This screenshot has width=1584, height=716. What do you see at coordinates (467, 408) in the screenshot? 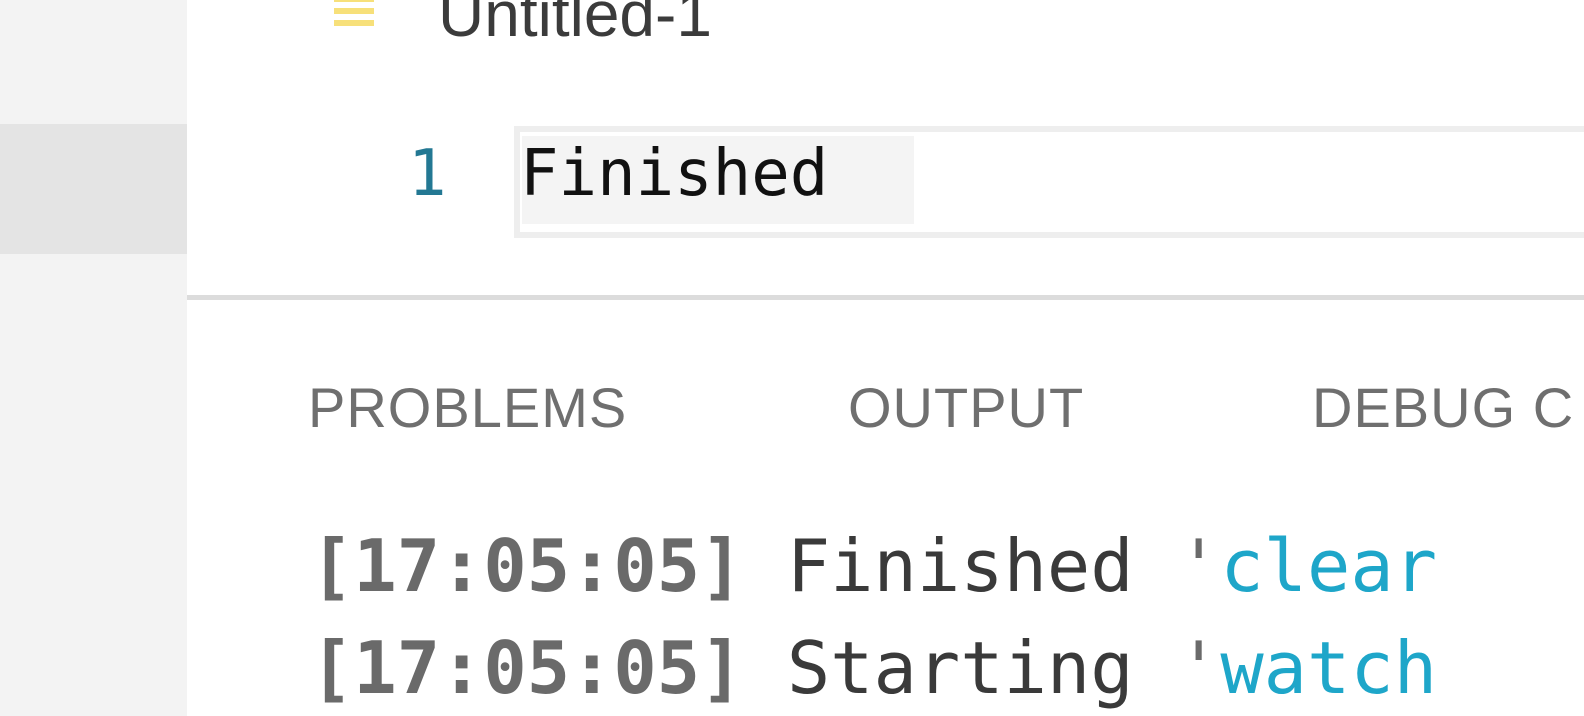
I see `tab-problems: PROBLEMS` at bounding box center [467, 408].